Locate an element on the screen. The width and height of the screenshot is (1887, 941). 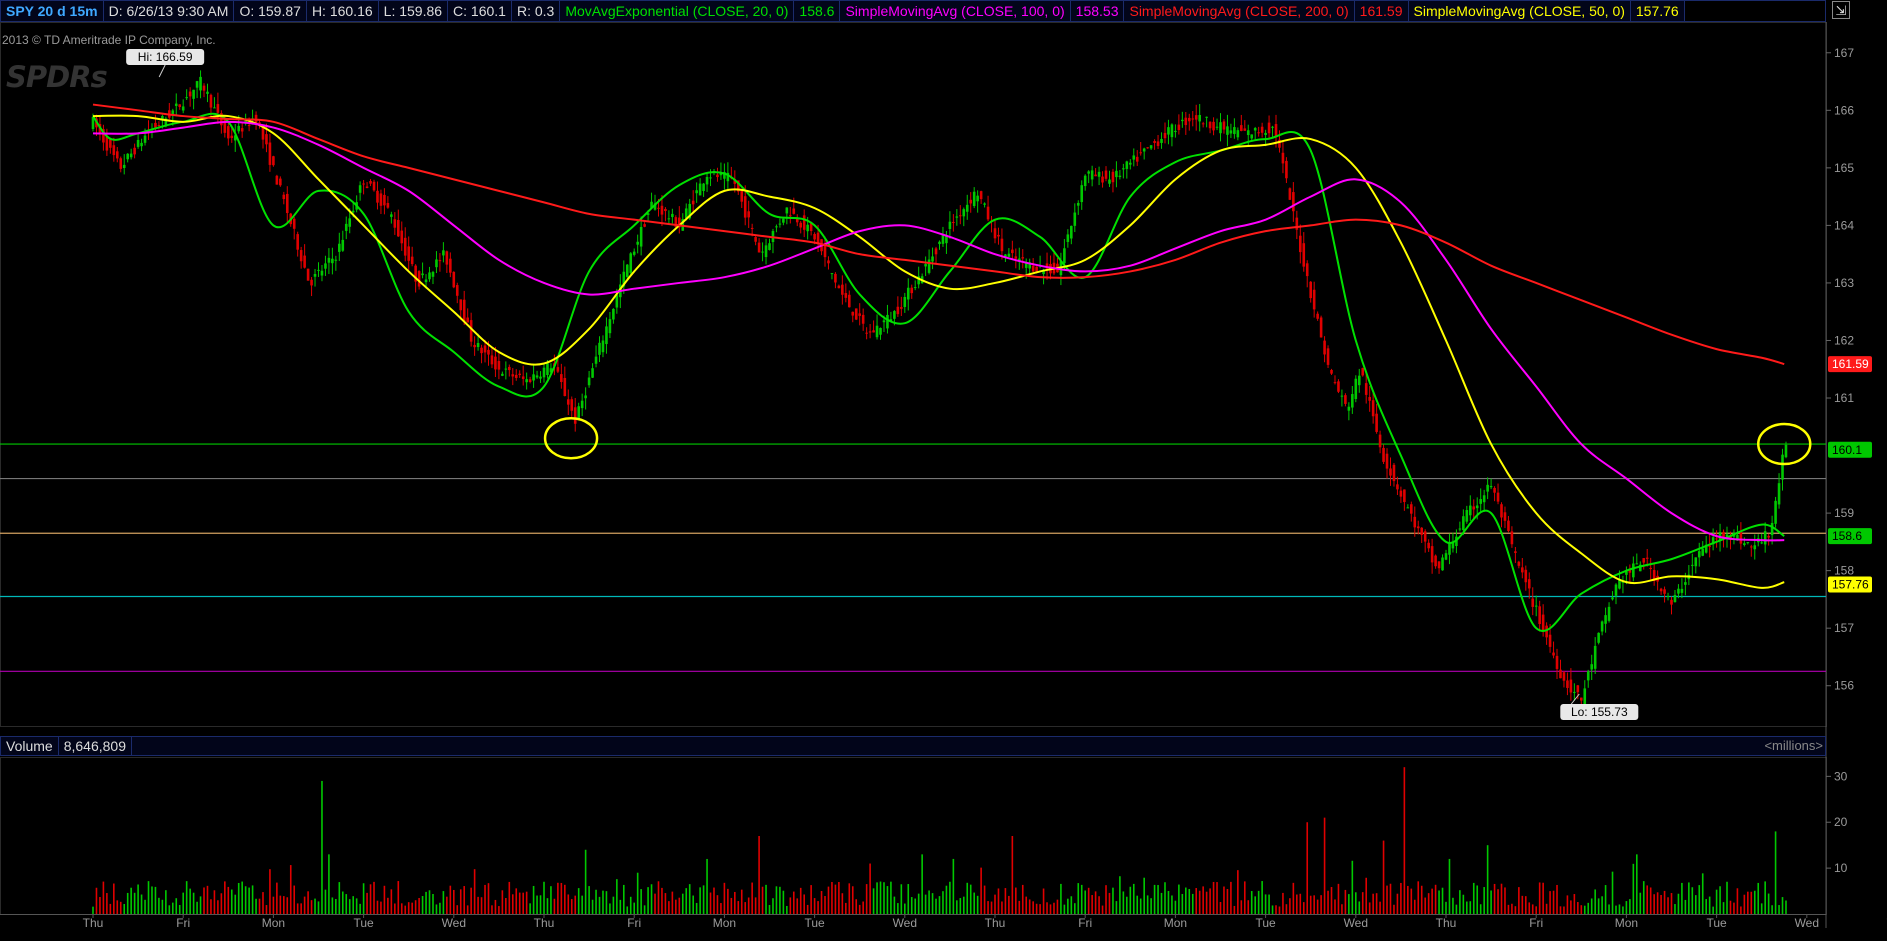
day-label: Mon is located at coordinates (1175, 923).